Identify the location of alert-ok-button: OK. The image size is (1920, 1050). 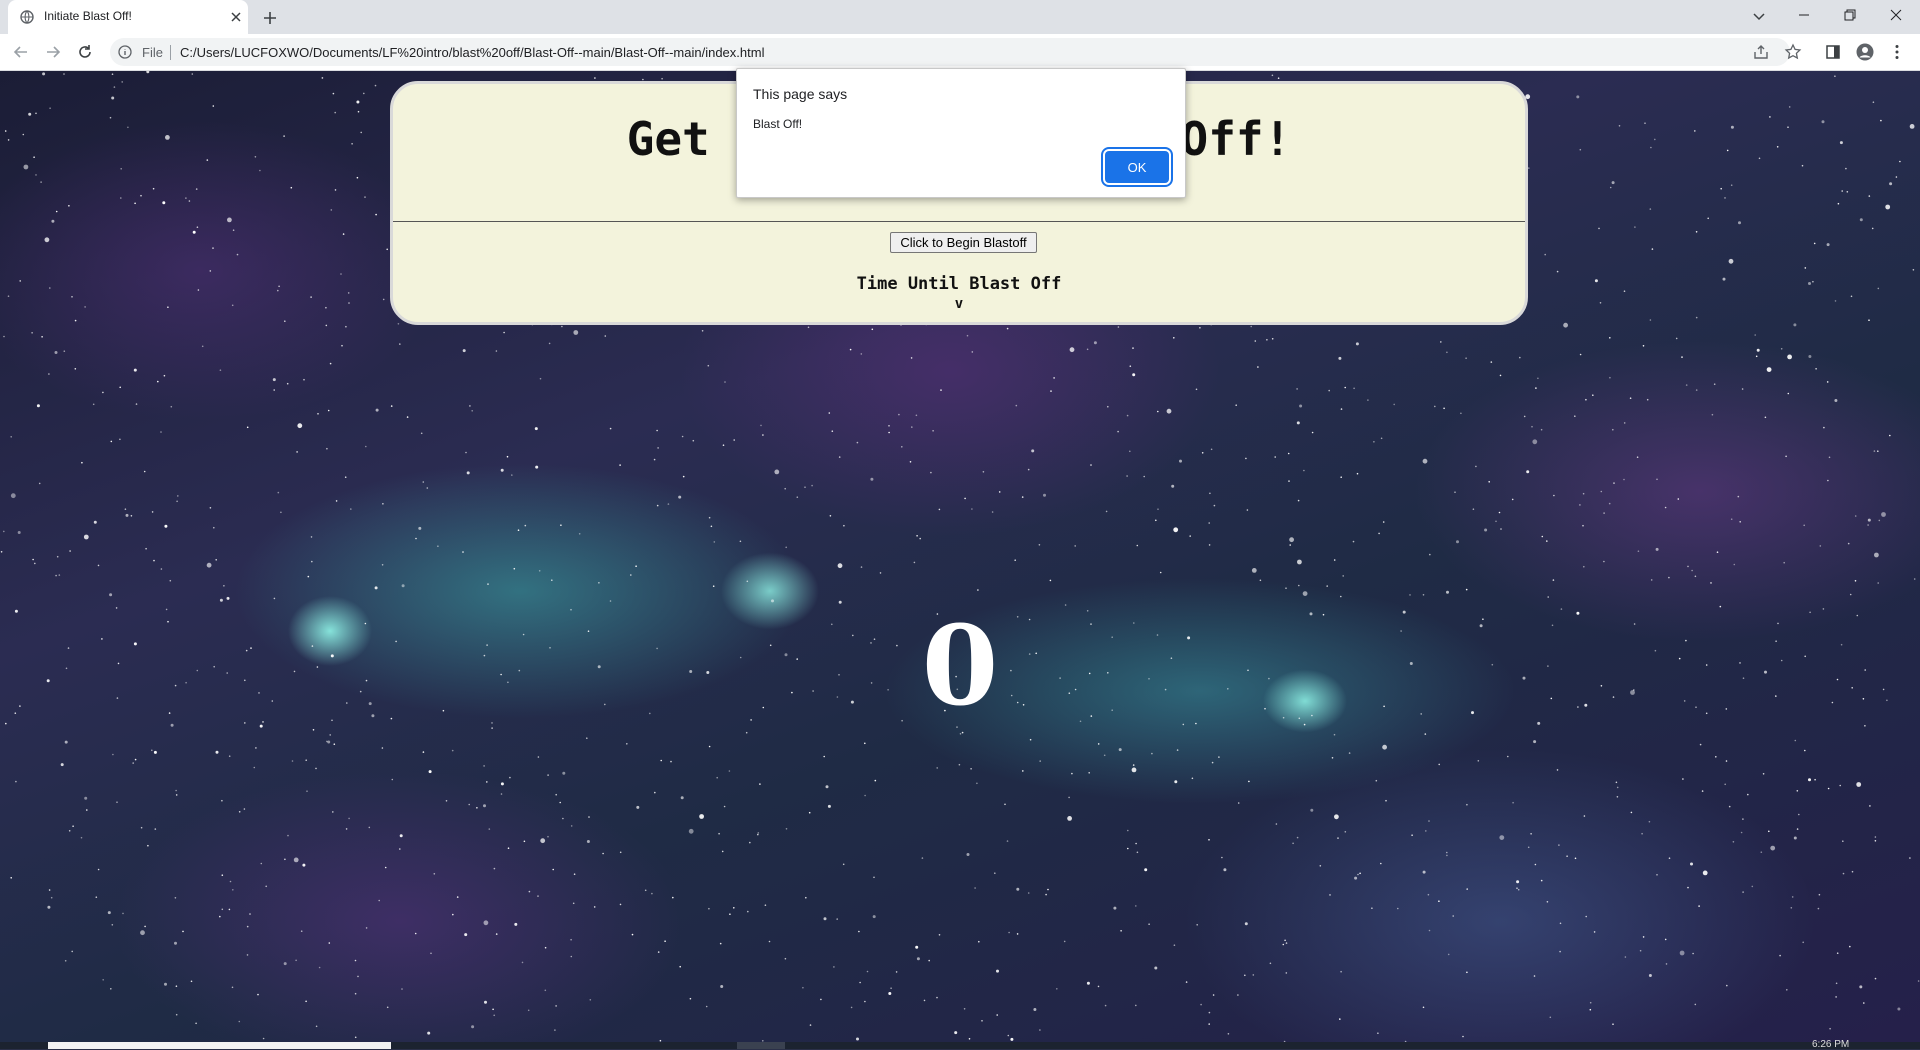
(1137, 167).